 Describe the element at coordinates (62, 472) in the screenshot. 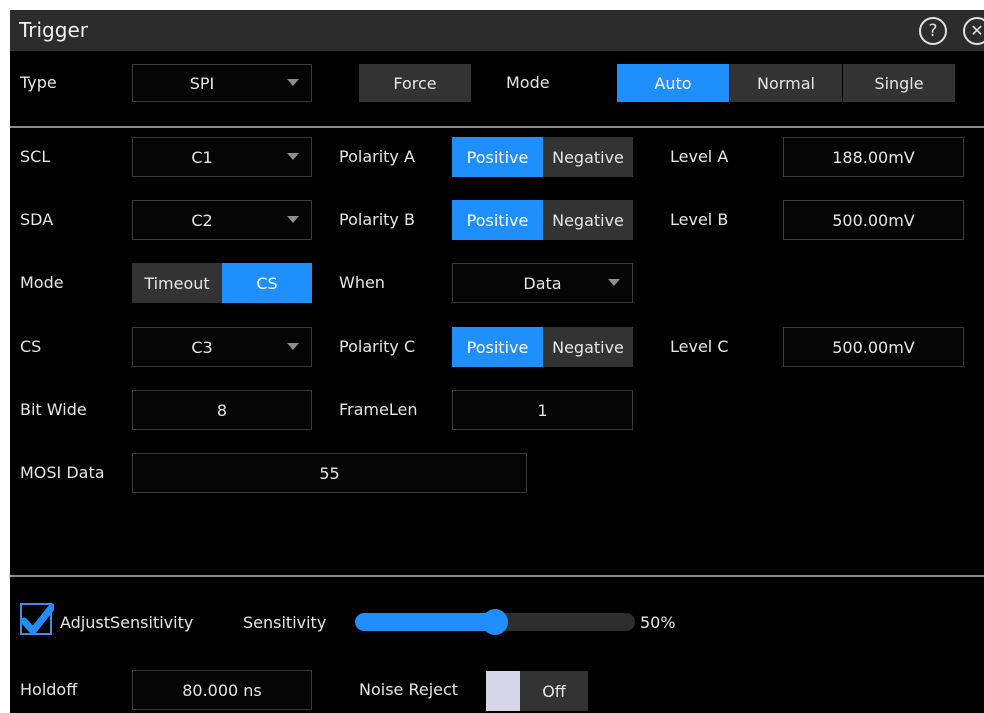

I see `mosi-data-label: MOSI Data` at that location.